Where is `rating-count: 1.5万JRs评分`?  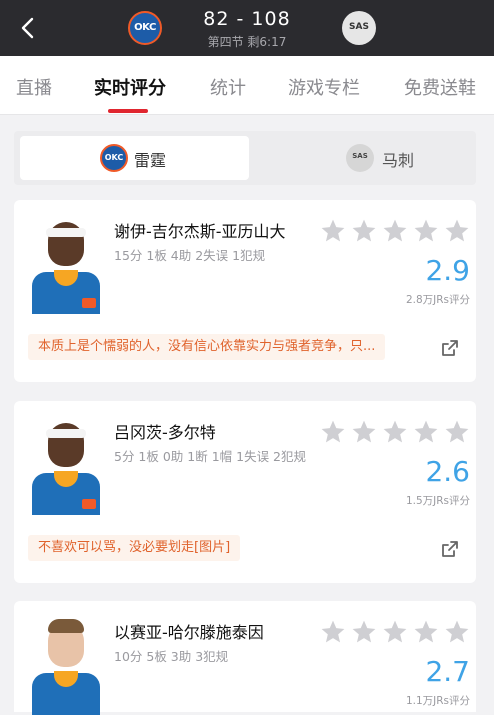
rating-count: 1.5万JRs评分 is located at coordinates (437, 501).